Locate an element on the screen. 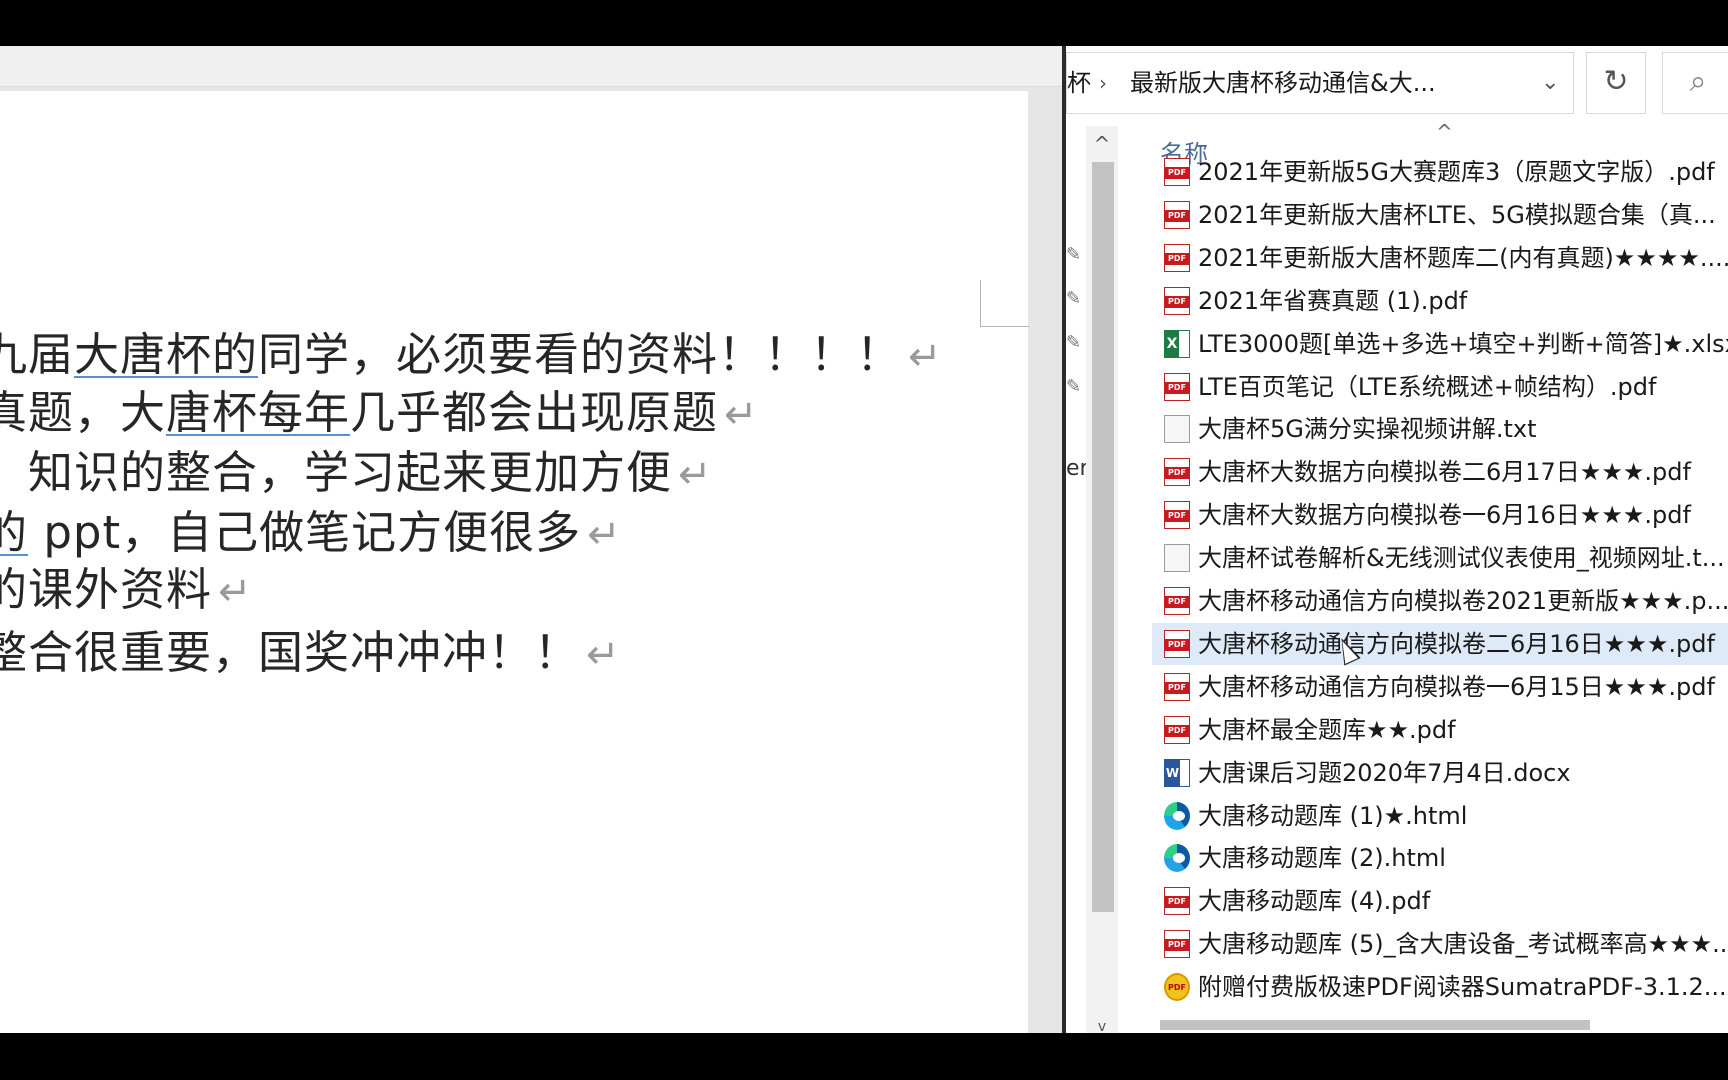 The width and height of the screenshot is (1728, 1080). file-list-item: LTE3000题[单选+多选+填空+判断+简答]★.xlsx is located at coordinates (1440, 344).